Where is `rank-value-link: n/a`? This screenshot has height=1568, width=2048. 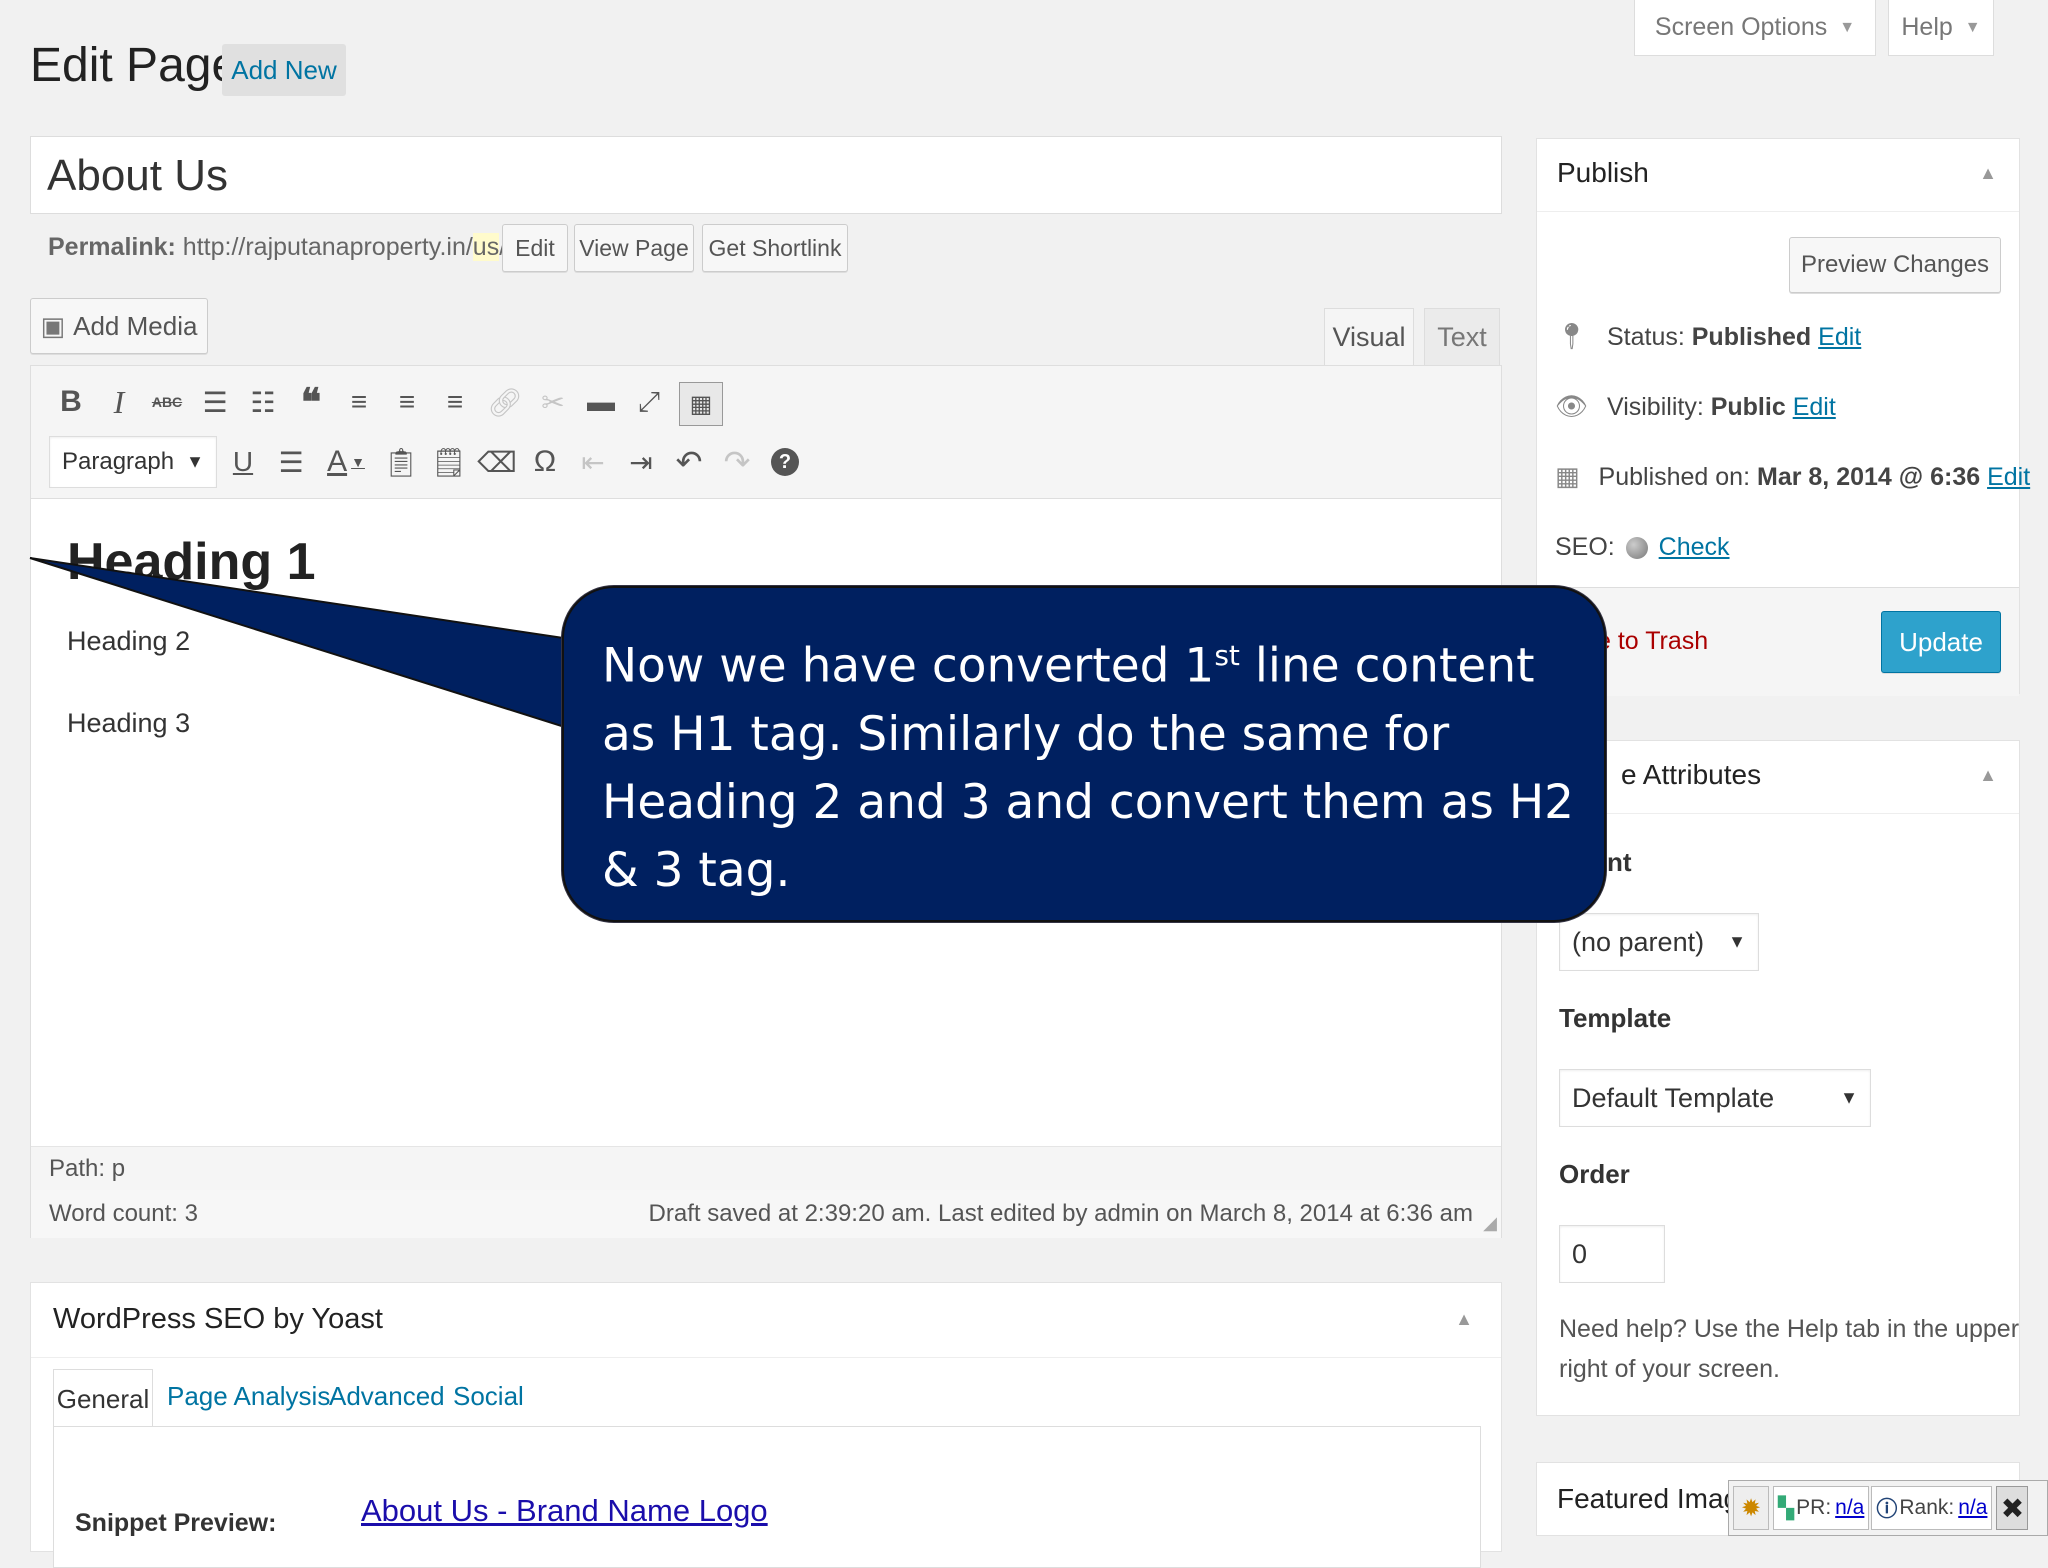
rank-value-link: n/a is located at coordinates (1972, 1508).